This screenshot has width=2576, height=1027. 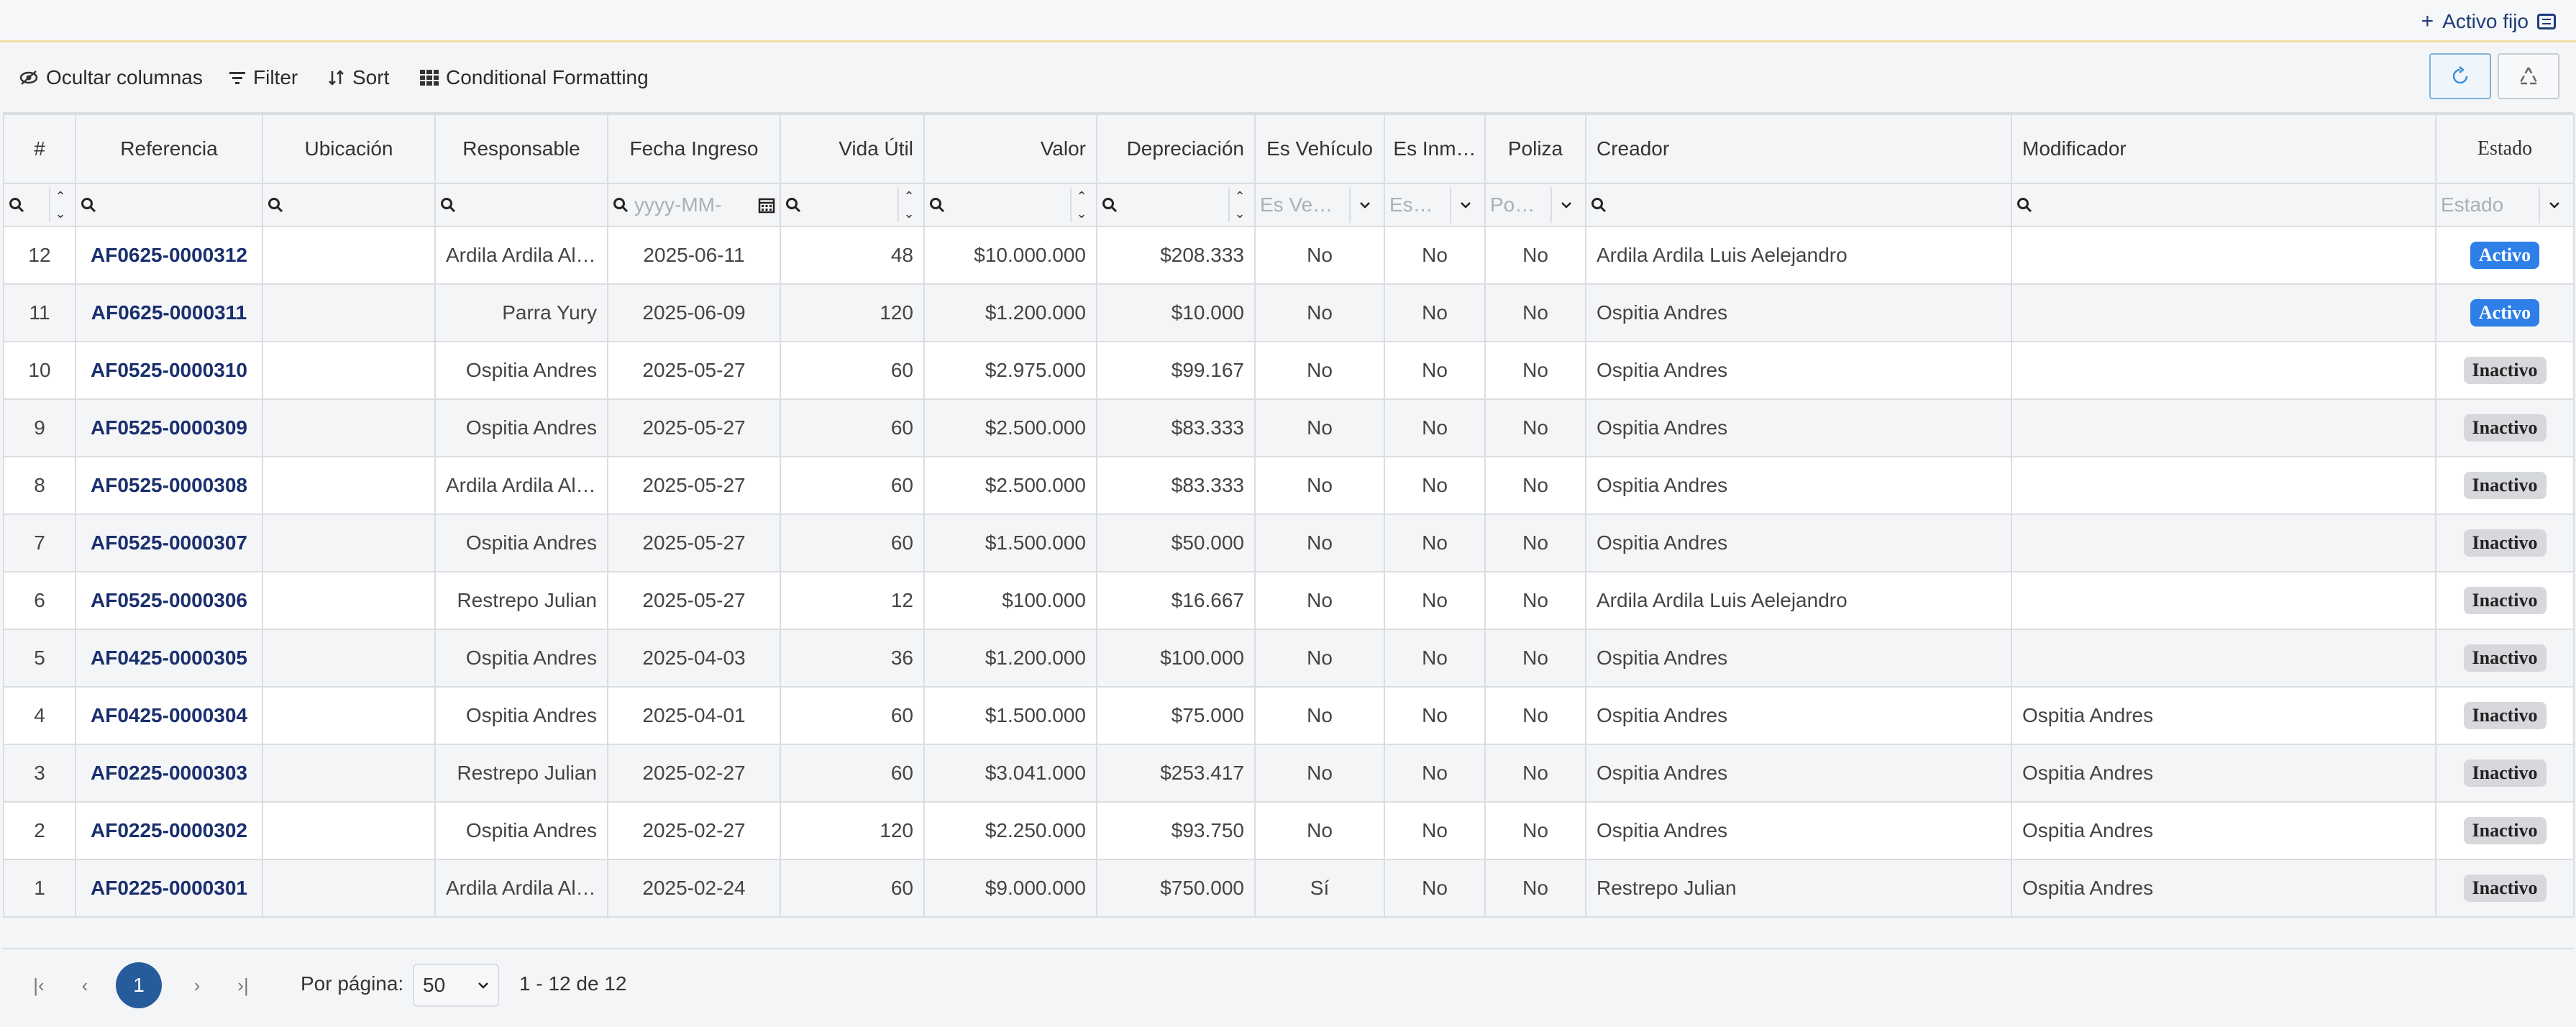 I want to click on column-header-modificador: Modificador, so click(x=2223, y=149).